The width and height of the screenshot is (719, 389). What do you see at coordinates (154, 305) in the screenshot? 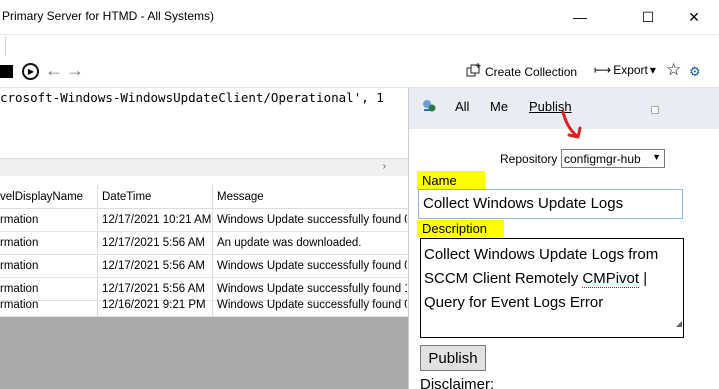
I see `cell-datetime: 12/16/2021 9:21 PM` at bounding box center [154, 305].